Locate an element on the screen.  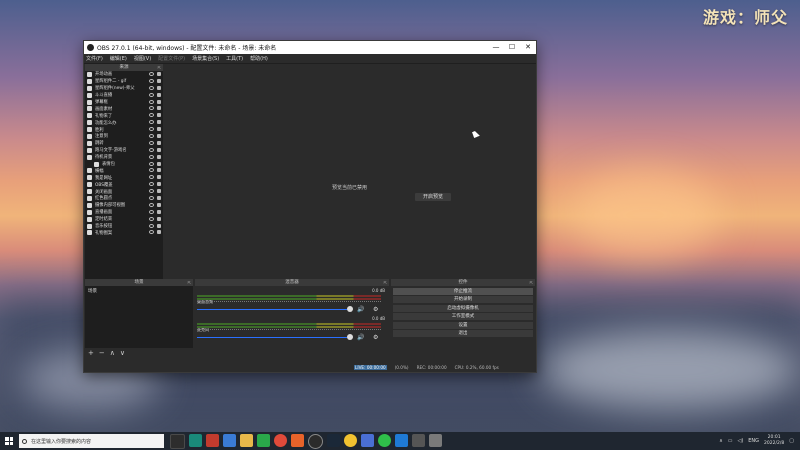
source-item: 跑马文字-游戏名 is located at coordinates (124, 150).